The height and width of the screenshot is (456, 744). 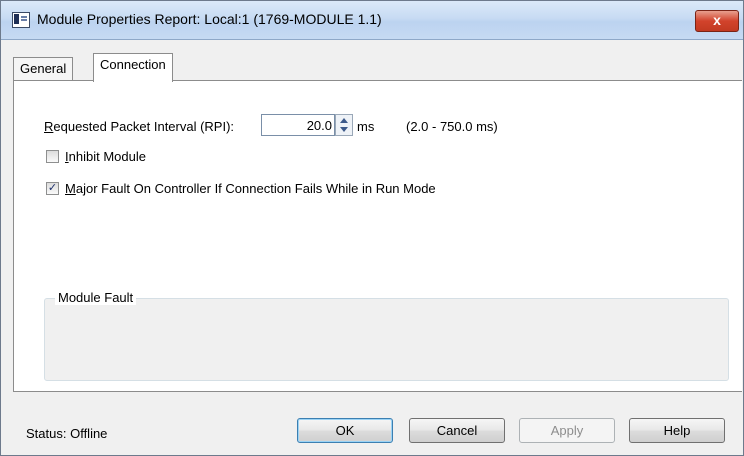 What do you see at coordinates (457, 430) in the screenshot?
I see `cancel-button: Cancel` at bounding box center [457, 430].